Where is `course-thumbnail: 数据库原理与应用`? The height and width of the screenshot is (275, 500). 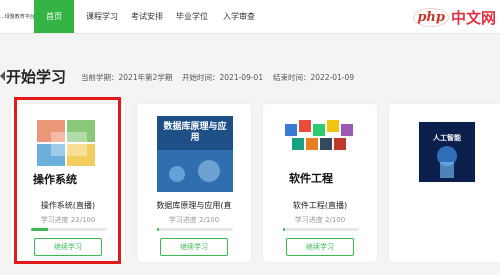
course-thumbnail: 数据库原理与应用 is located at coordinates (195, 154).